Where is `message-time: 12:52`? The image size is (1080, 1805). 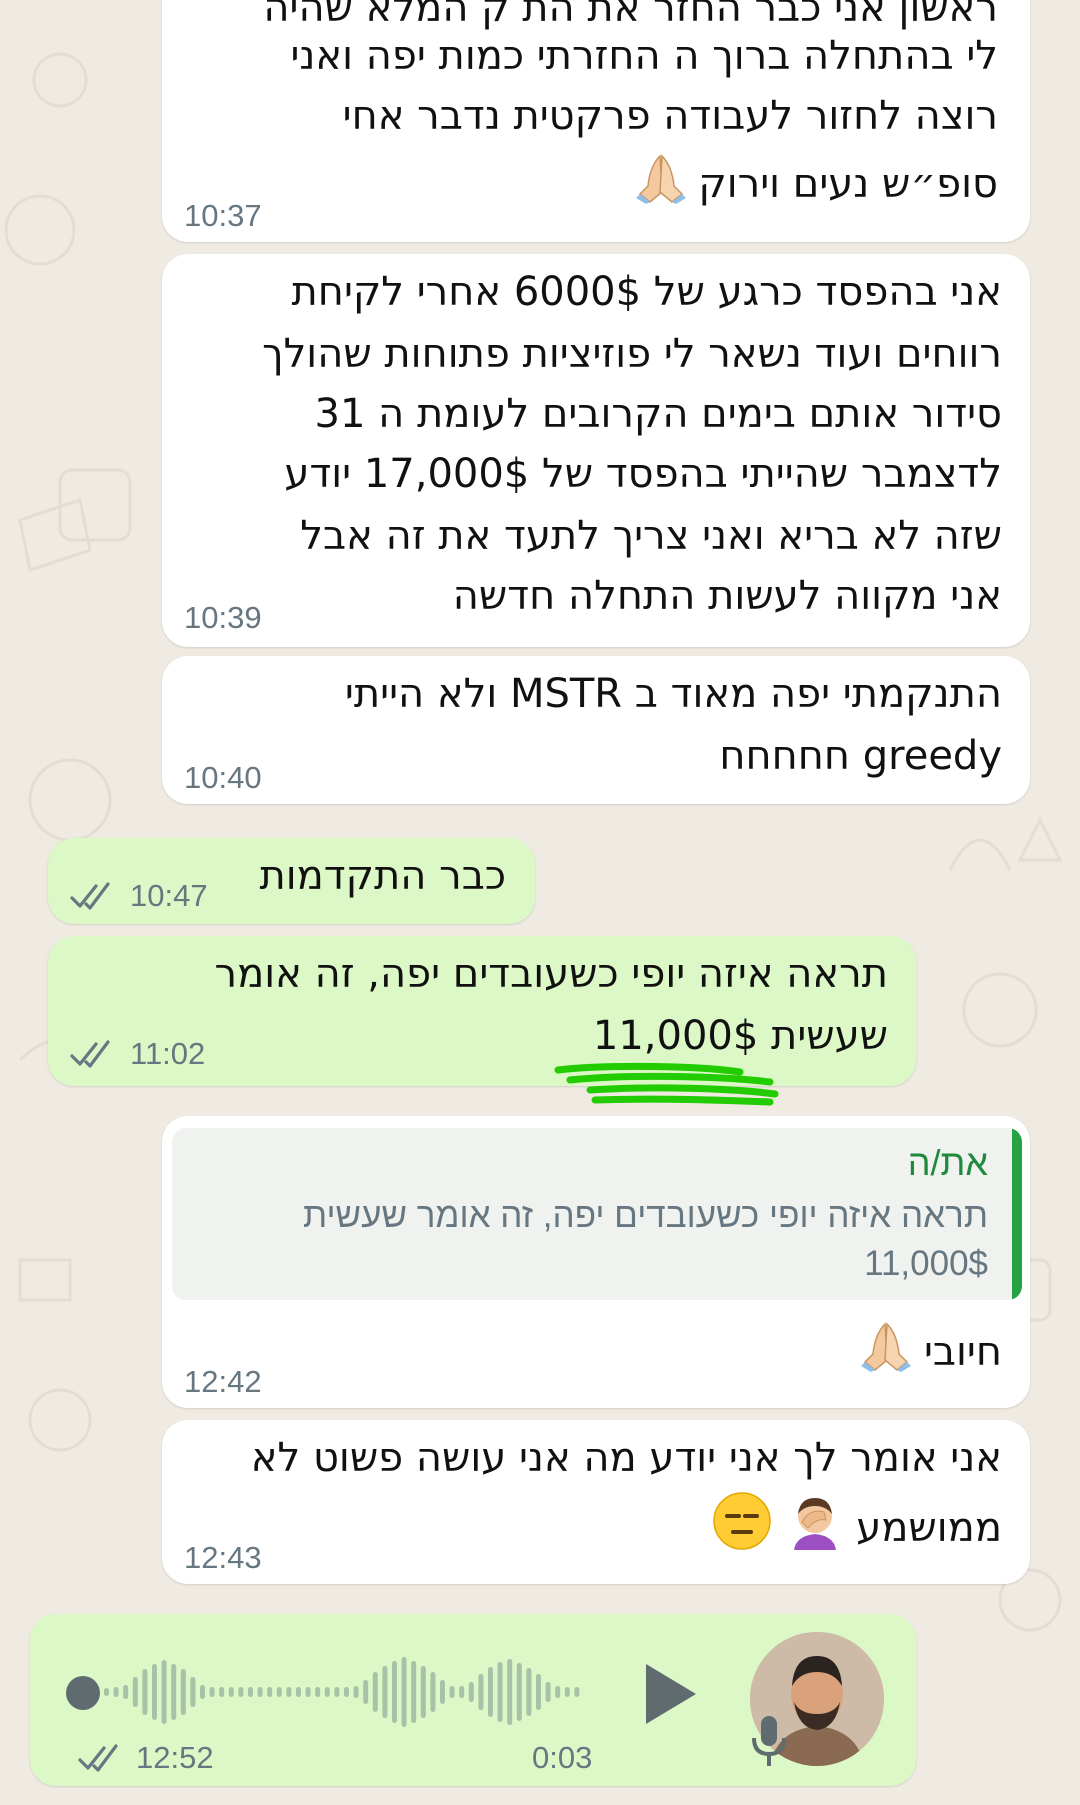
message-time: 12:52 is located at coordinates (175, 1757).